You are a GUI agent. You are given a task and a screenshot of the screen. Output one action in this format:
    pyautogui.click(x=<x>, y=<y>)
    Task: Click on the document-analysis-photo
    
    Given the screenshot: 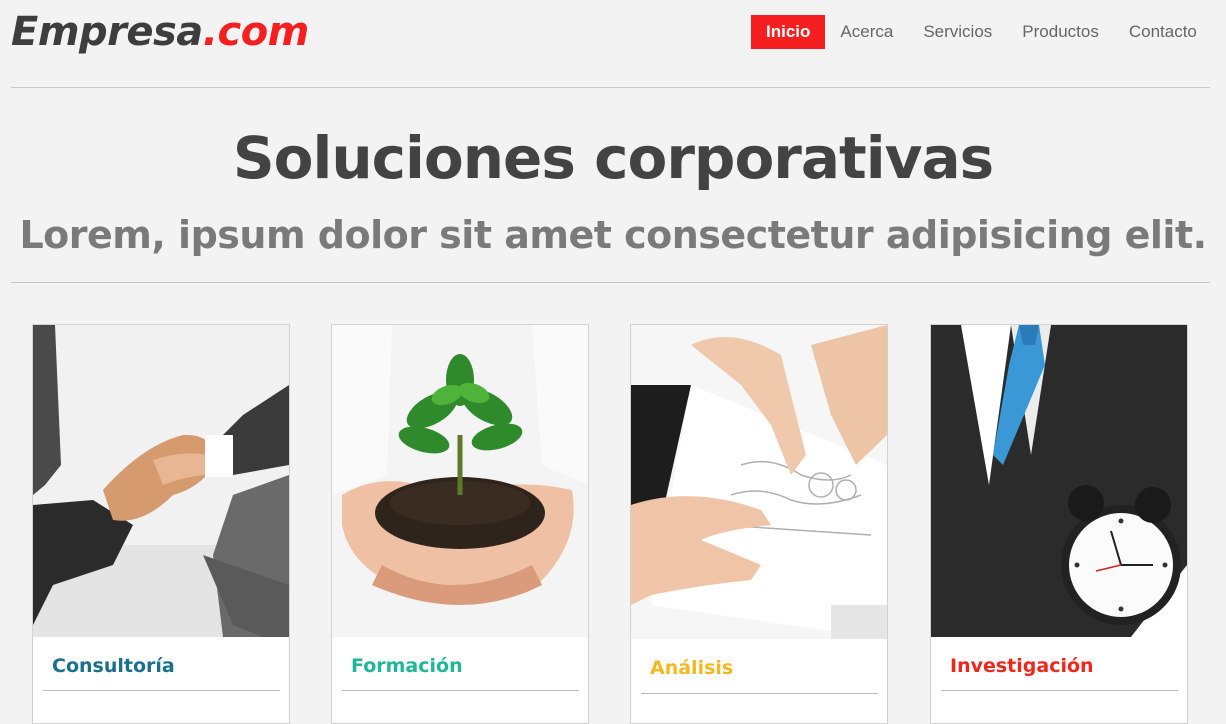 What is the action you would take?
    pyautogui.click(x=759, y=482)
    